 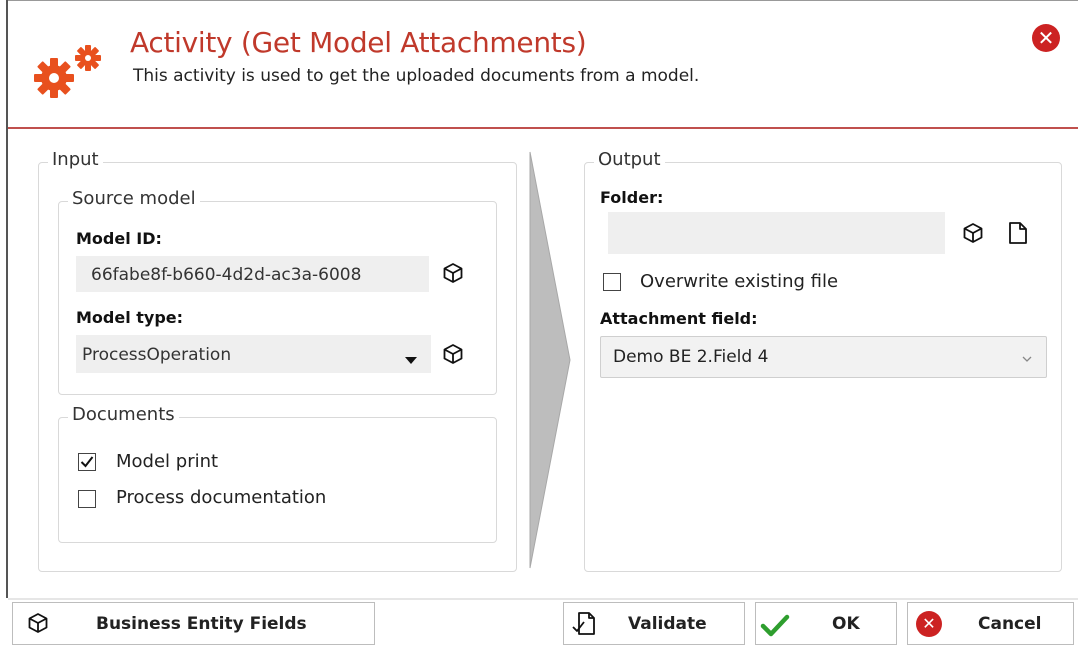 What do you see at coordinates (253, 354) in the screenshot?
I see `model-type-select: ProcessOperation` at bounding box center [253, 354].